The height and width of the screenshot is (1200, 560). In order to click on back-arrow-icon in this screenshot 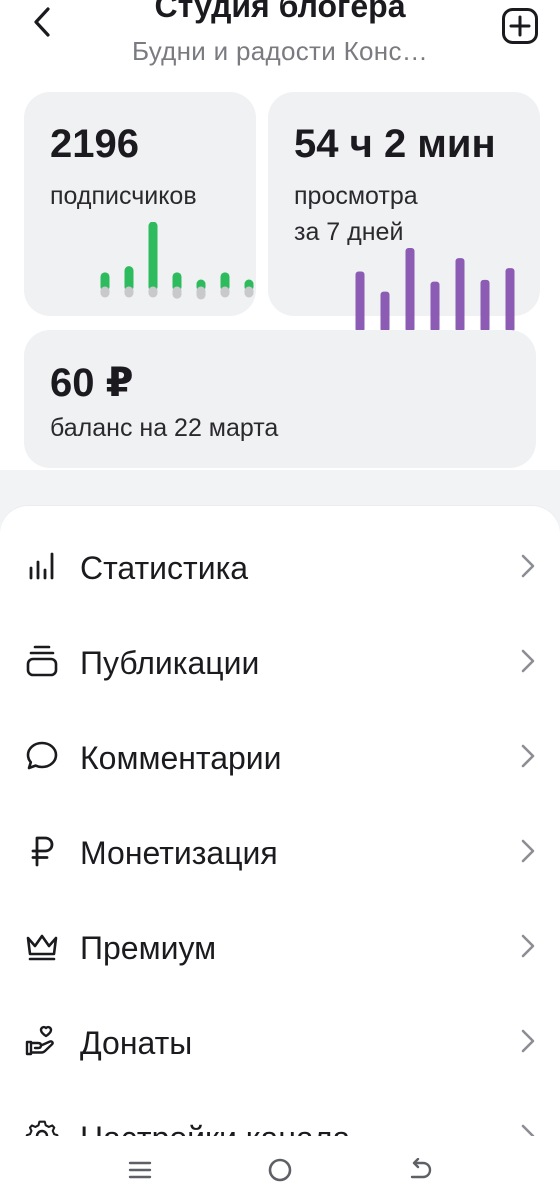, I will do `click(421, 1168)`.